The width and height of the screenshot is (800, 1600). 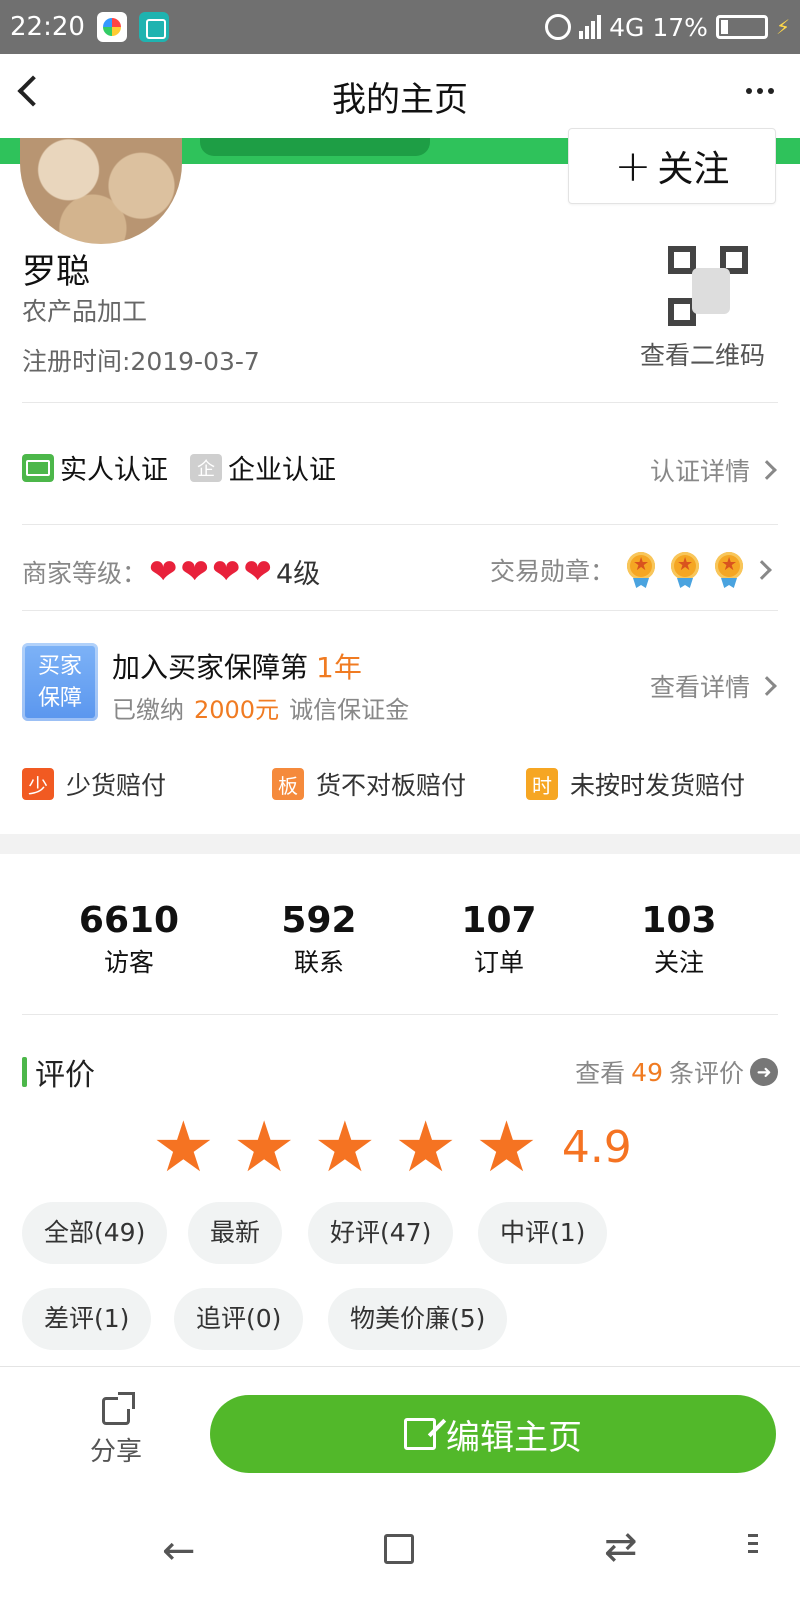 I want to click on stat-number: 592, so click(x=319, y=920).